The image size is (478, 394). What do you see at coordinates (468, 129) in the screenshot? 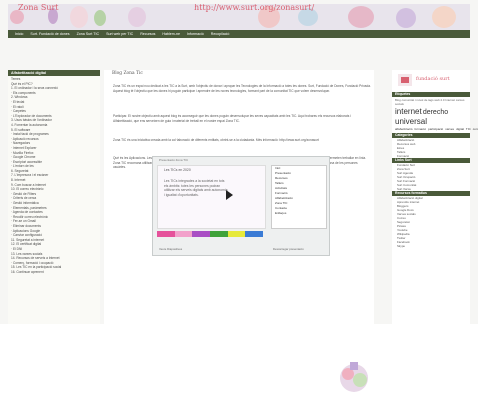
I see `tag-small: TIC` at bounding box center [468, 129].